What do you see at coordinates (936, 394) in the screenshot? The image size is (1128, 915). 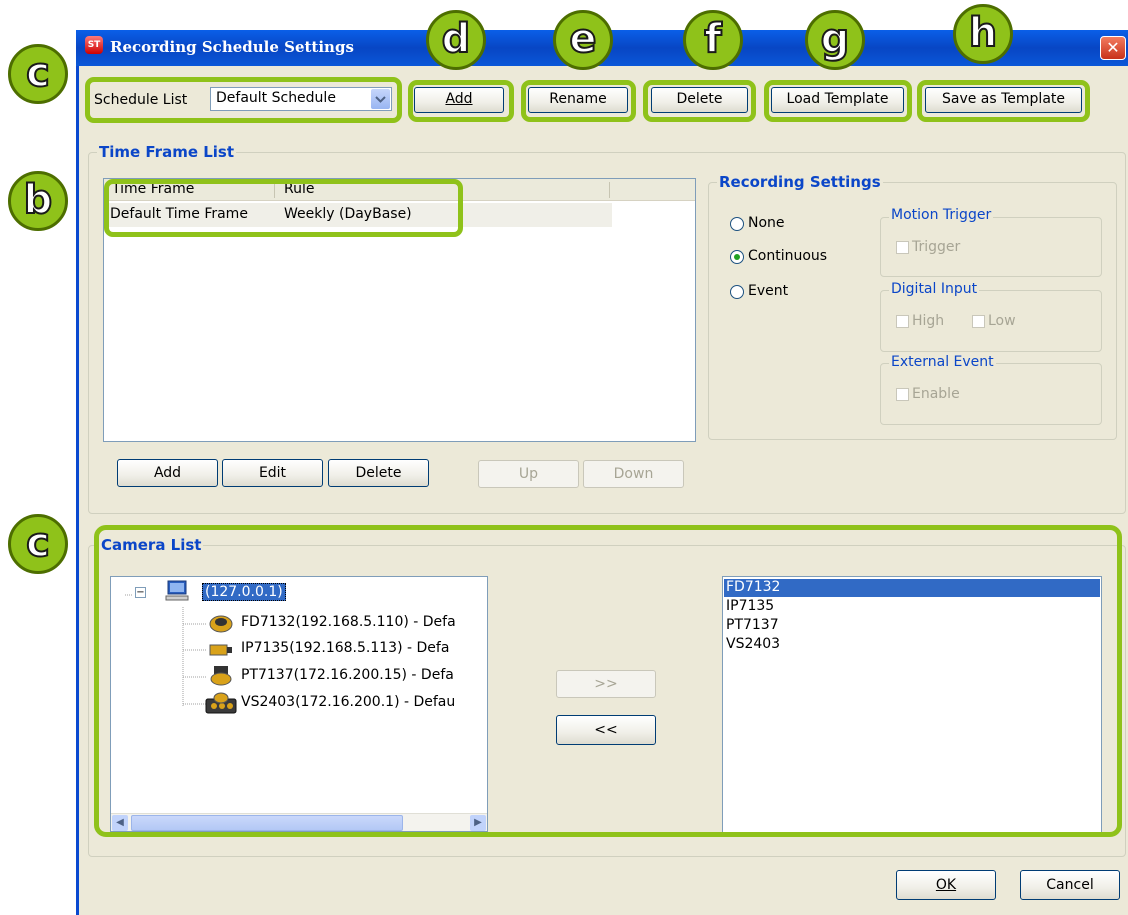 I see `enable-checkbox-label: Enable` at bounding box center [936, 394].